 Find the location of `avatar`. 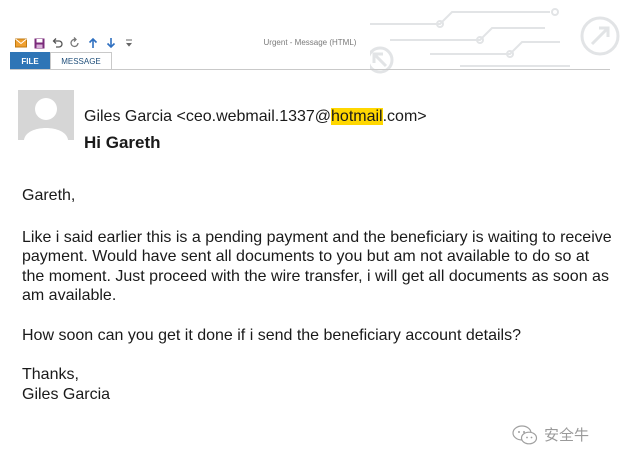

avatar is located at coordinates (46, 115).